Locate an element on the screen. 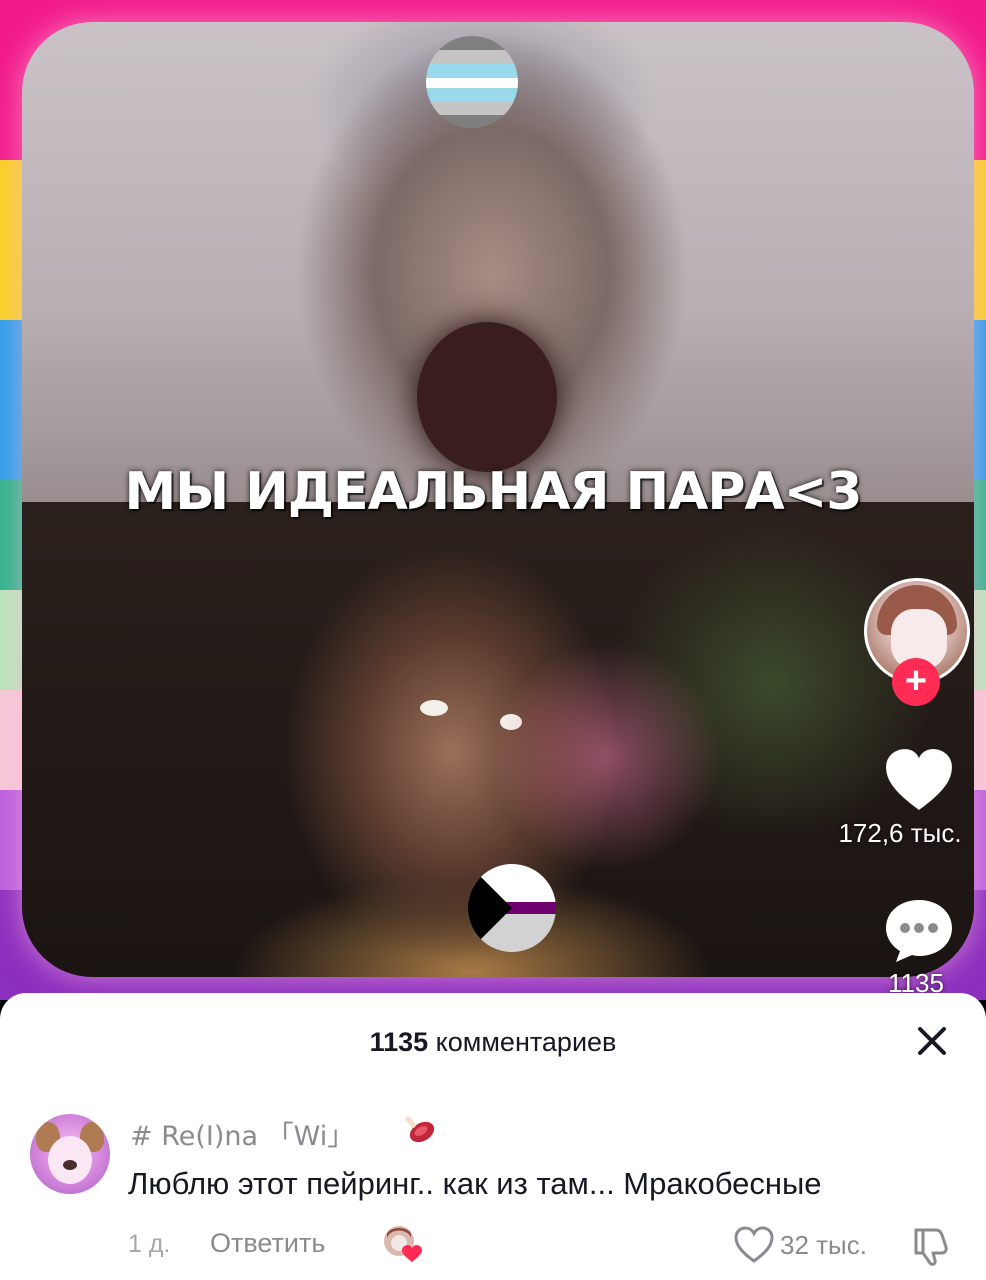 This screenshot has height=1280, width=986. comment-like-count: 32 тыс. is located at coordinates (823, 1245).